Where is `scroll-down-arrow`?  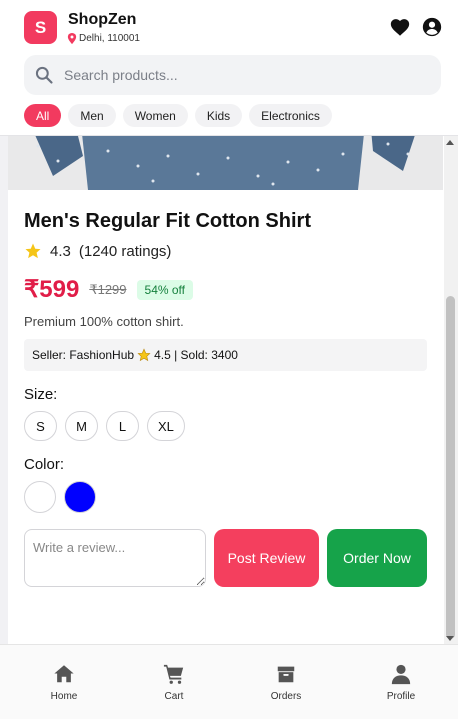
scroll-down-arrow is located at coordinates (450, 638).